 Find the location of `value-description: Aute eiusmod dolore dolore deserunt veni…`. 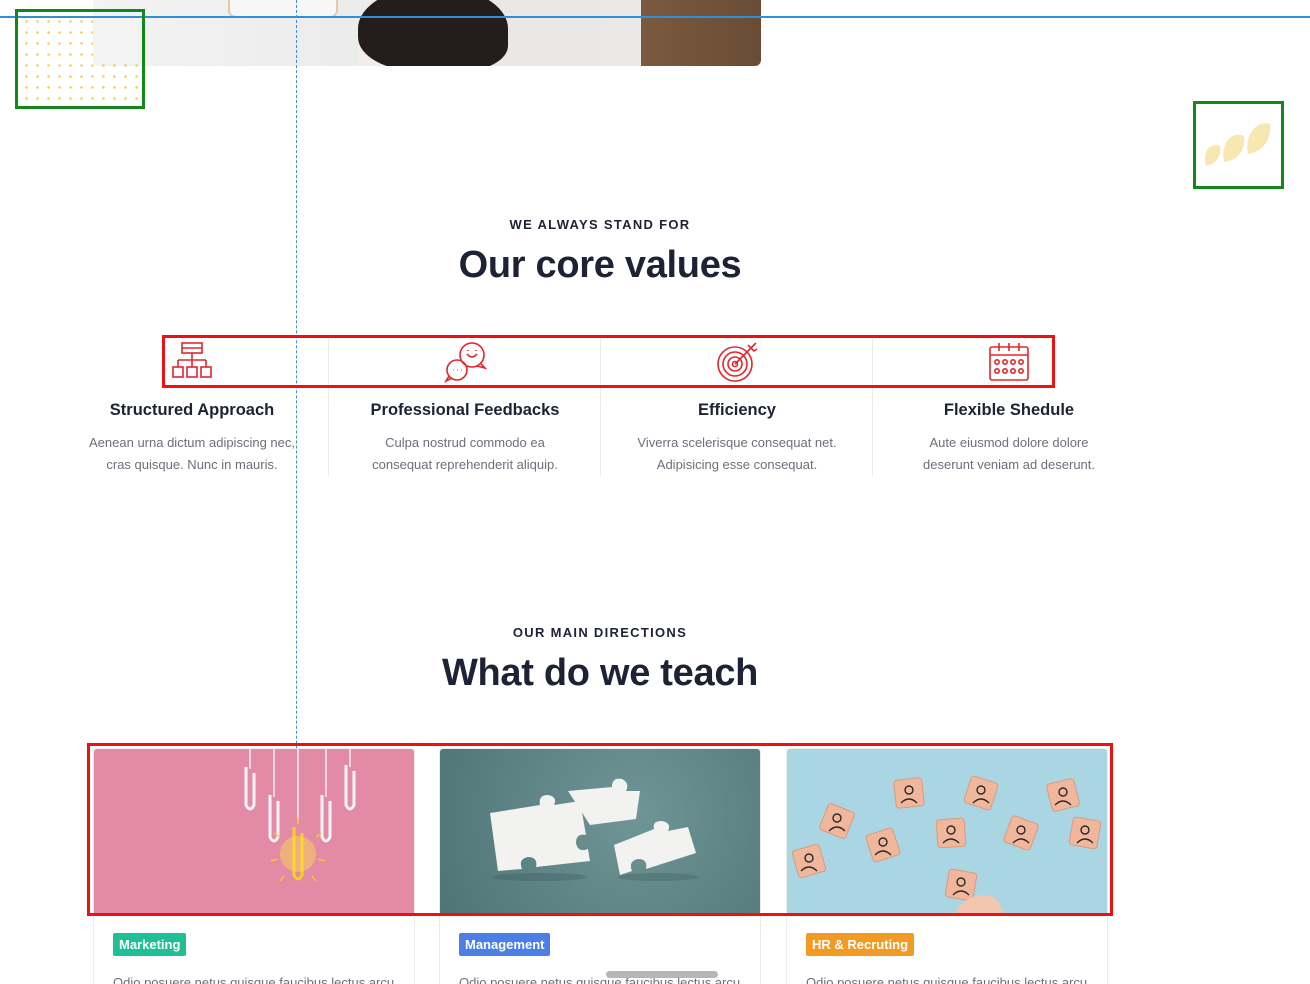

value-description: Aute eiusmod dolore dolore deserunt veni… is located at coordinates (1009, 453).